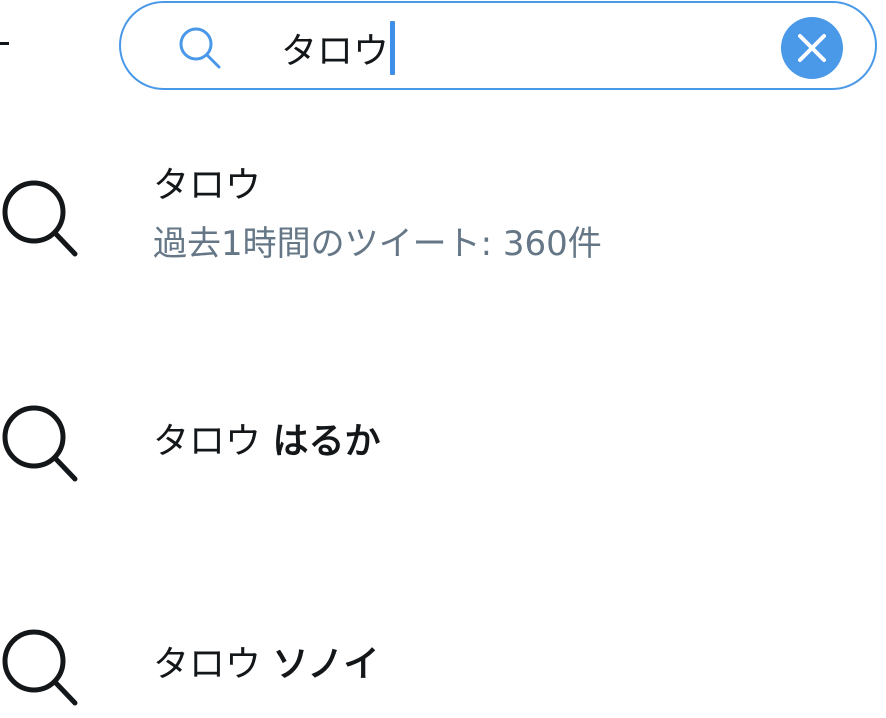  Describe the element at coordinates (326, 441) in the screenshot. I see `suggestion-completion: はるか` at that location.